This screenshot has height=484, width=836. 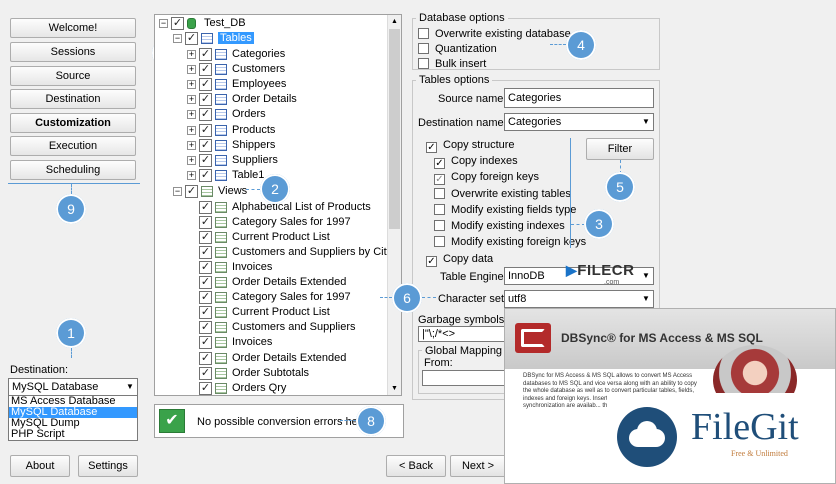 What do you see at coordinates (271, 388) in the screenshot?
I see `tree-view-item: ✓ Orders Qry` at bounding box center [271, 388].